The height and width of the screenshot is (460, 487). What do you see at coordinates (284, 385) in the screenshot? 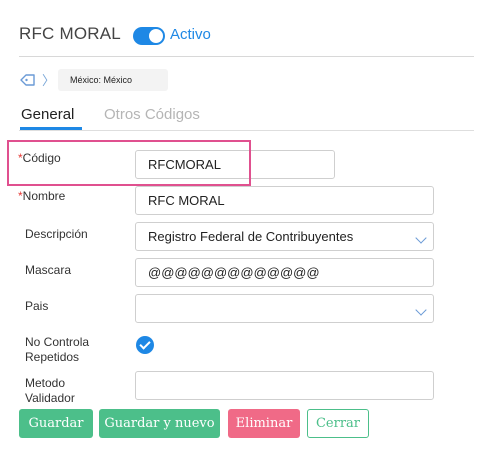
I see `metodo-validador-field` at bounding box center [284, 385].